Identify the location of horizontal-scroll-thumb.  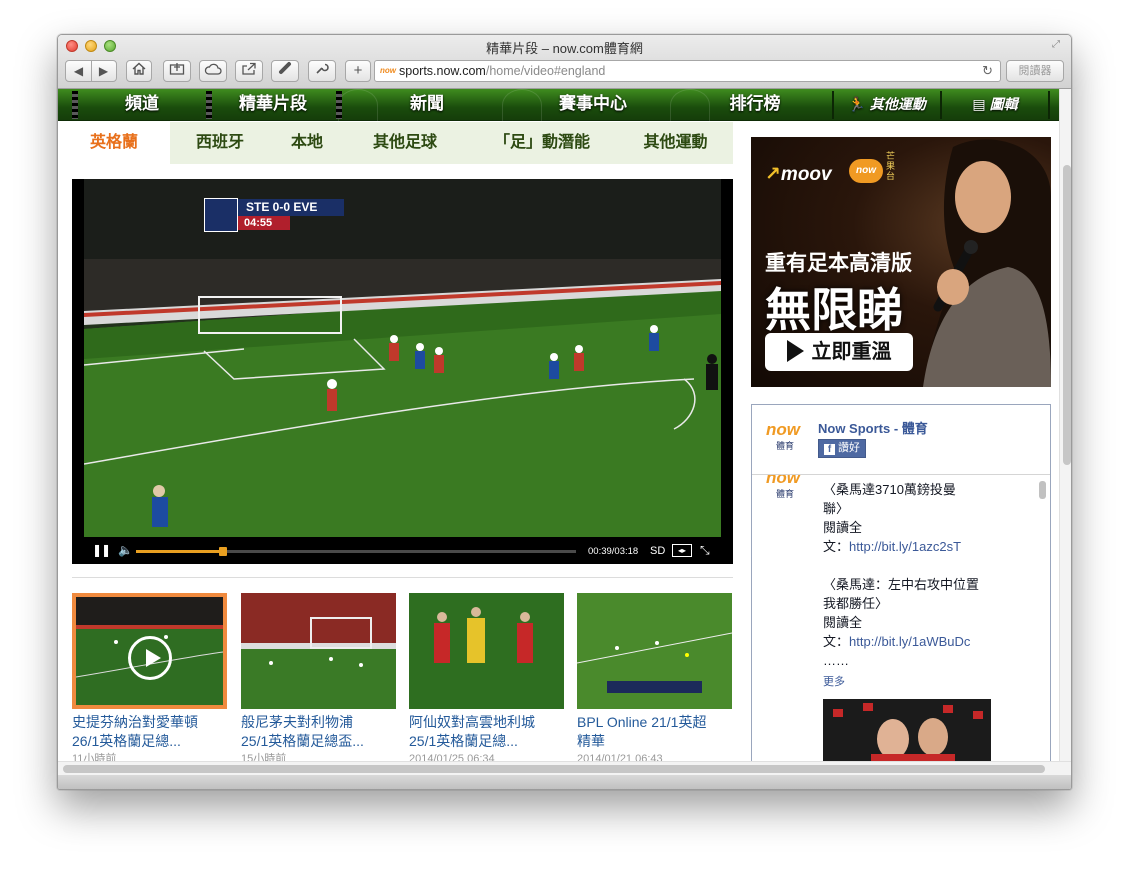
(554, 769).